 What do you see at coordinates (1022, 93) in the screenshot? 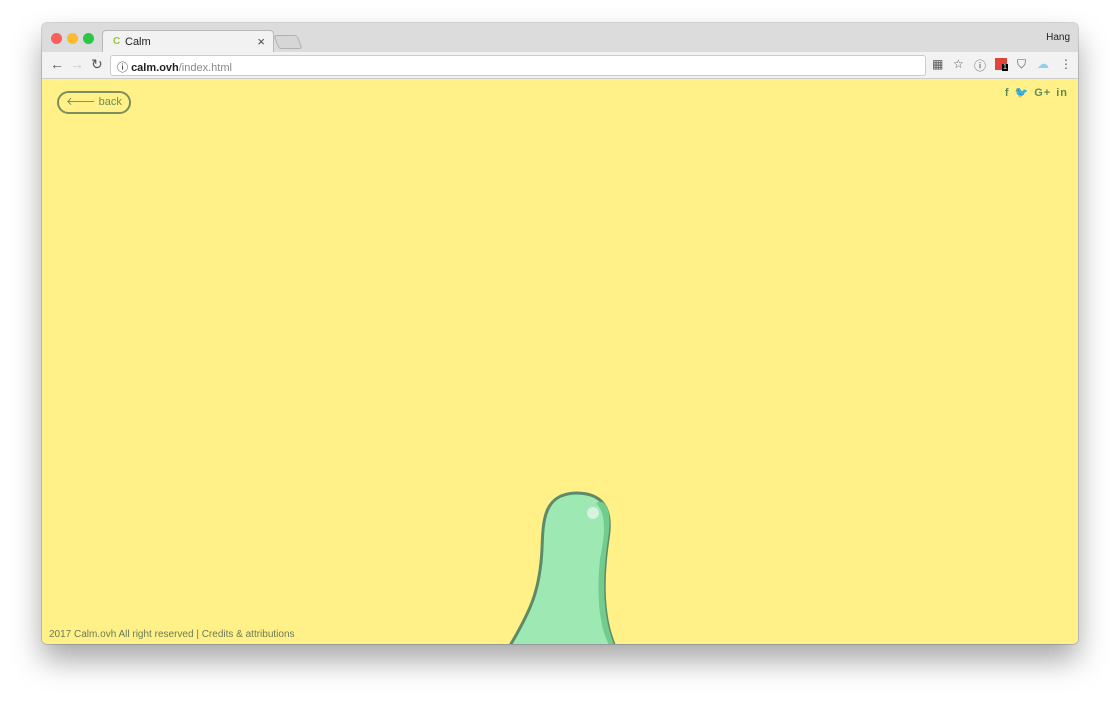
I see `twitter-link: 🐦` at bounding box center [1022, 93].